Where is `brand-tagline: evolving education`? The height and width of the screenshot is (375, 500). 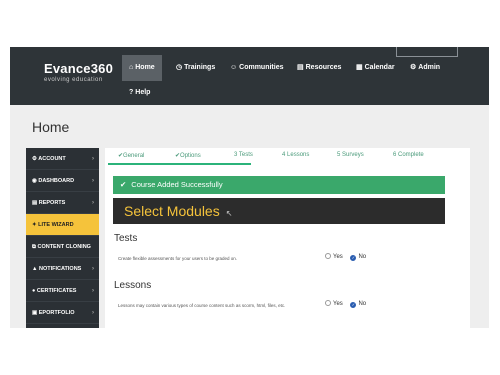 brand-tagline: evolving education is located at coordinates (73, 80).